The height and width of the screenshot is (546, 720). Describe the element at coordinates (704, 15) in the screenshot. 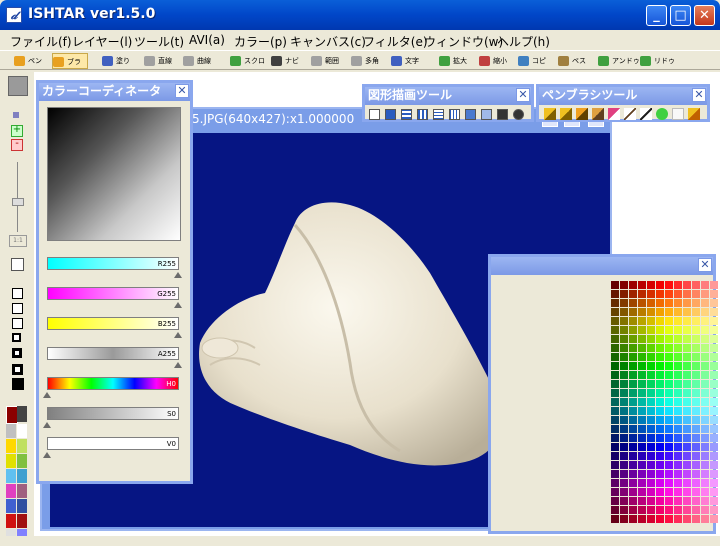

I see `close-button: ✕` at that location.